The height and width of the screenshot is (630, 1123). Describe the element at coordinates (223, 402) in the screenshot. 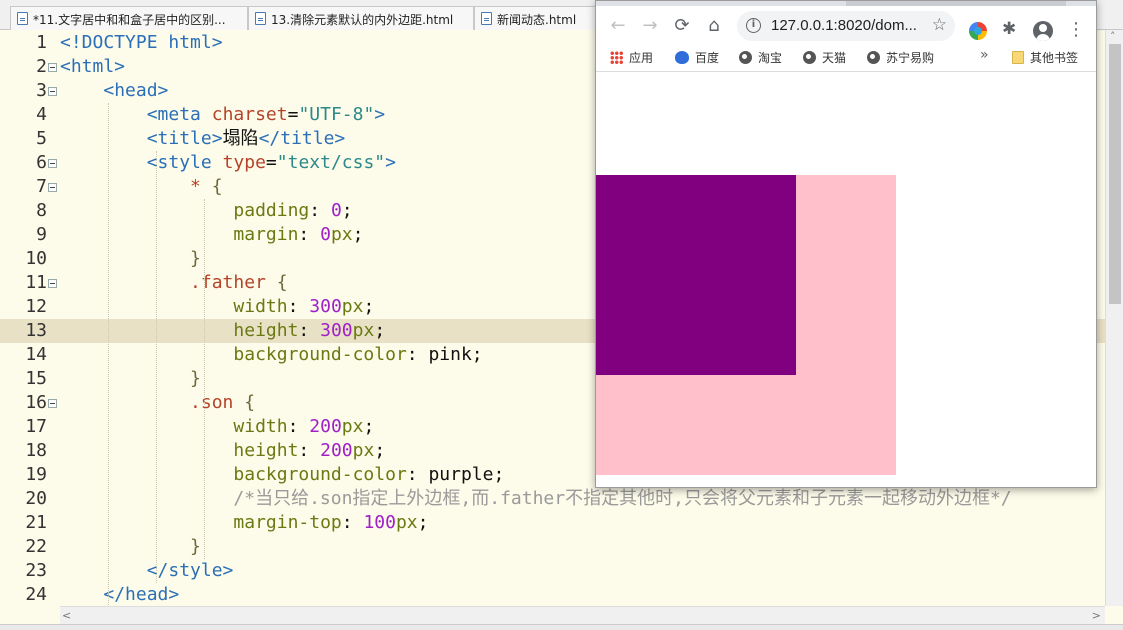

I see `code-text: .son {` at that location.